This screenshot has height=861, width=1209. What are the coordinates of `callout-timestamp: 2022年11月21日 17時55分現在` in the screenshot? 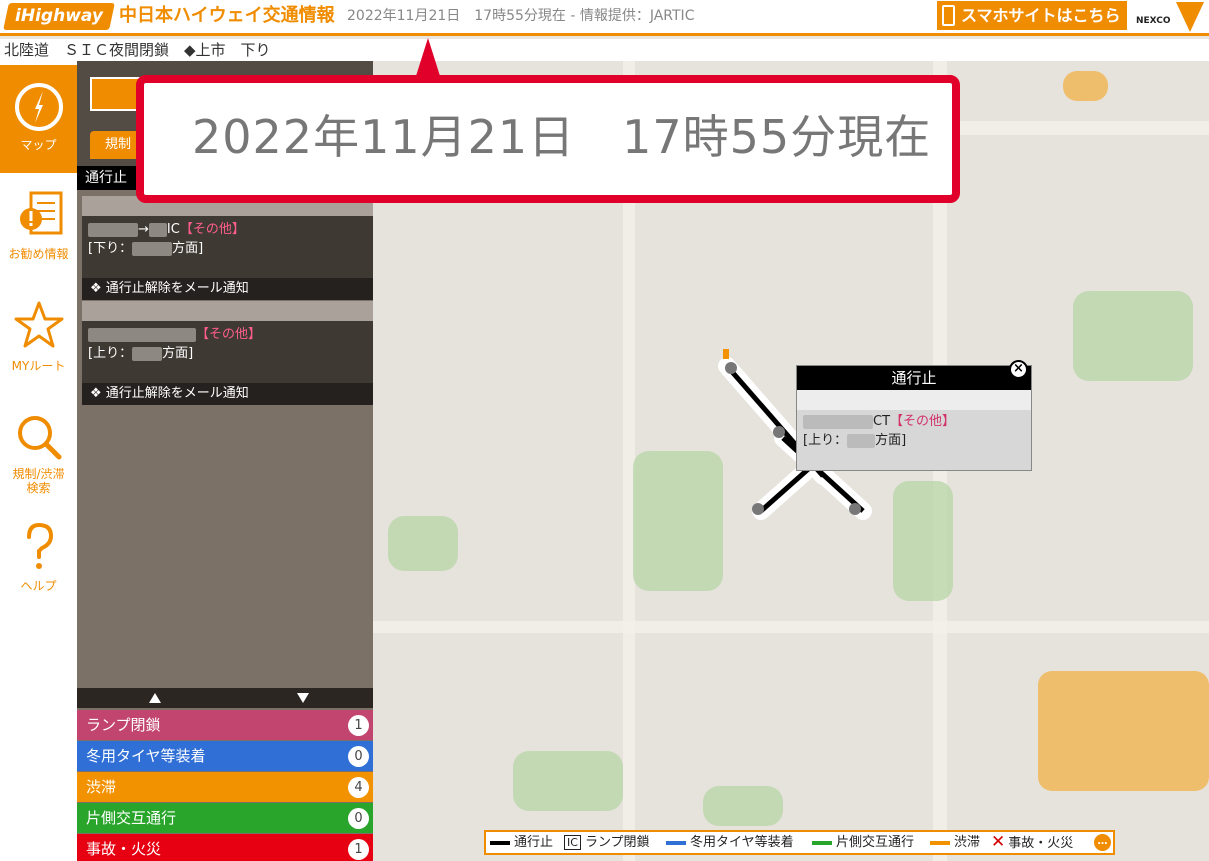 It's located at (562, 137).